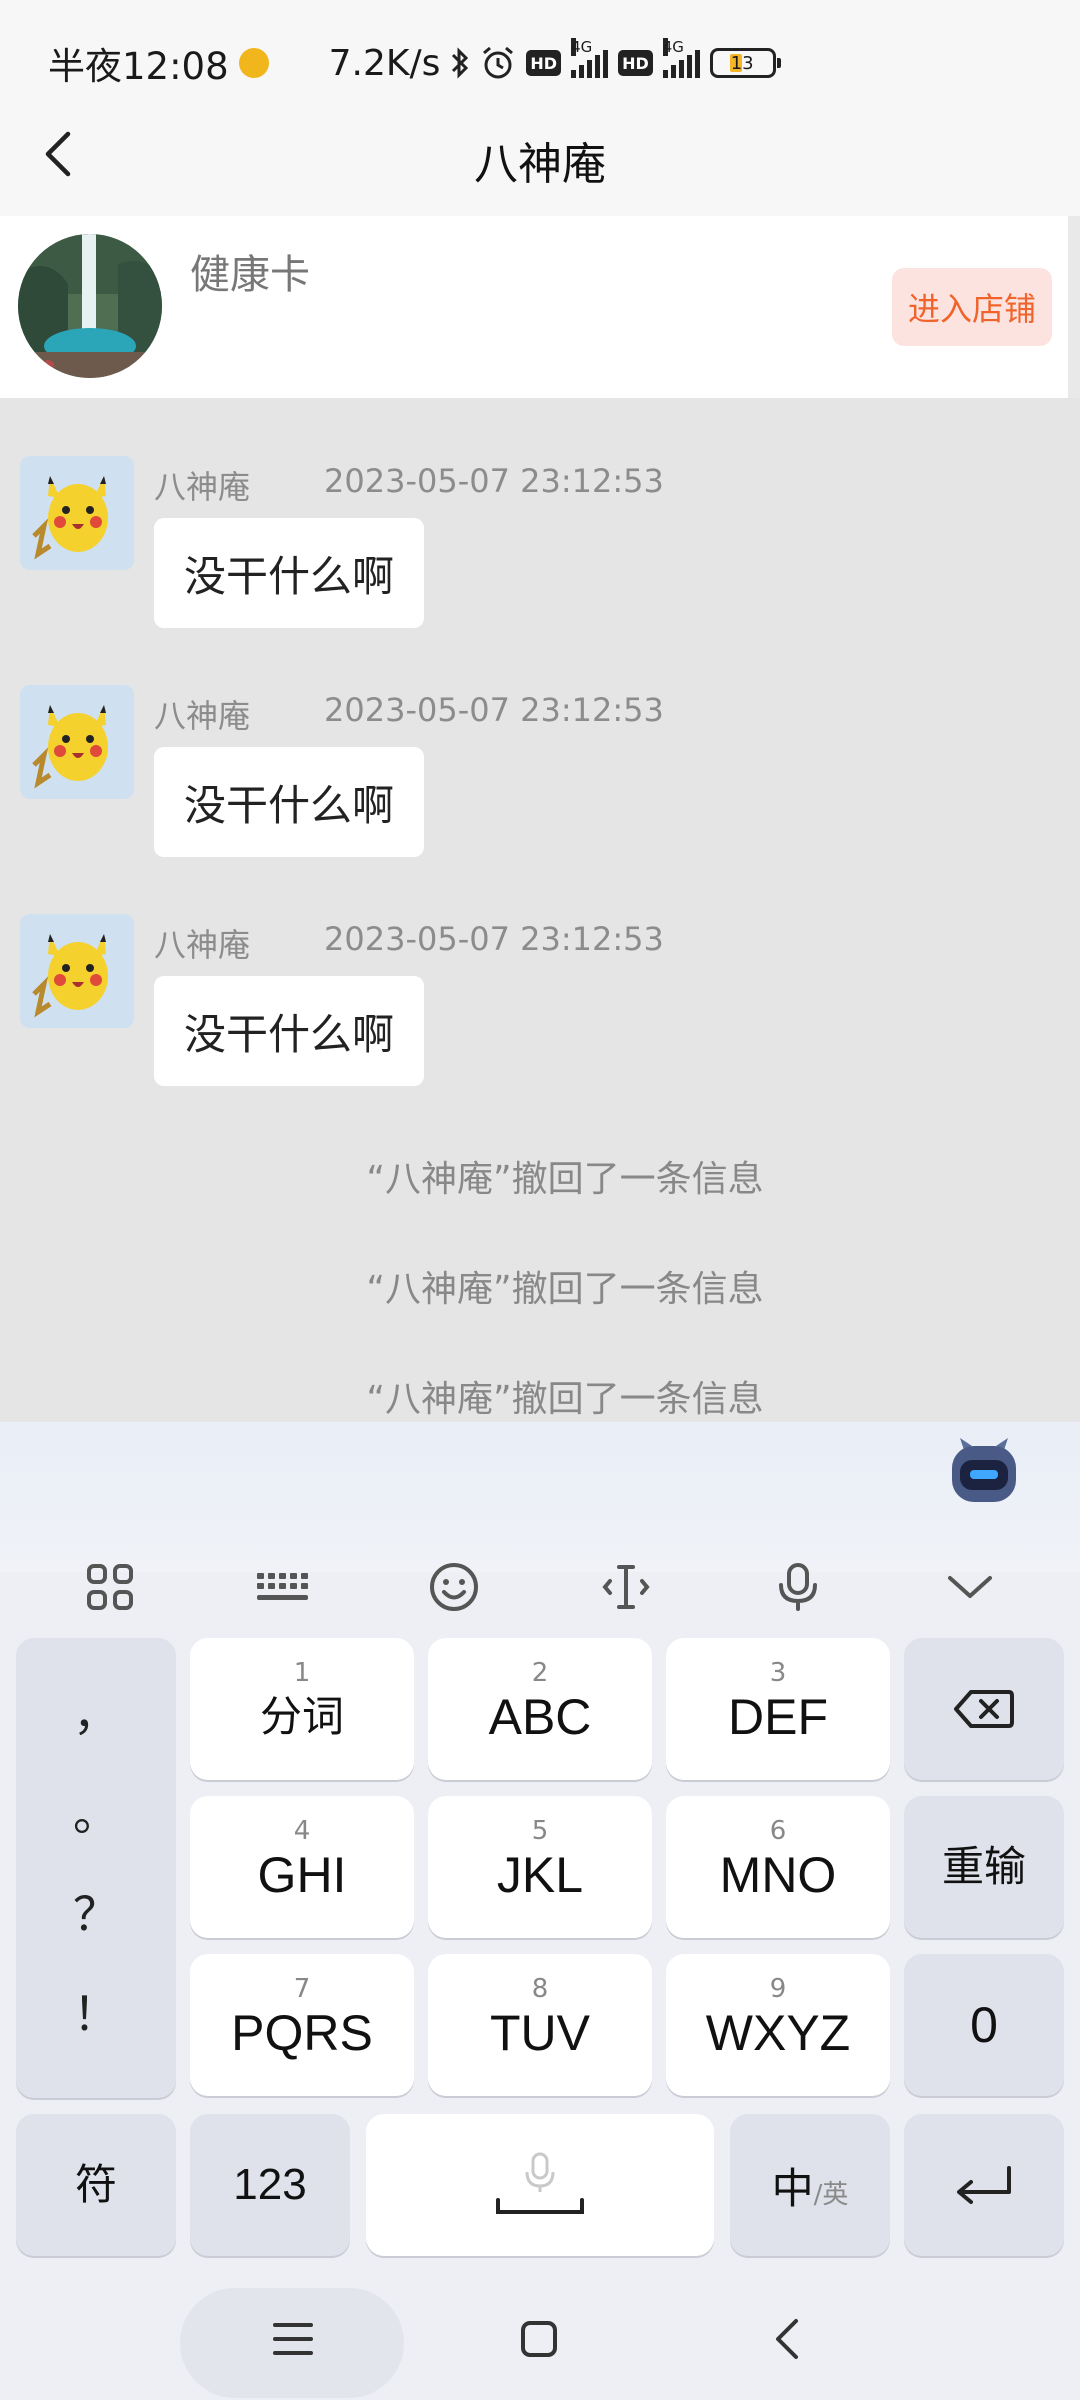 This screenshot has width=1080, height=2400. I want to click on enter-key, so click(984, 2185).